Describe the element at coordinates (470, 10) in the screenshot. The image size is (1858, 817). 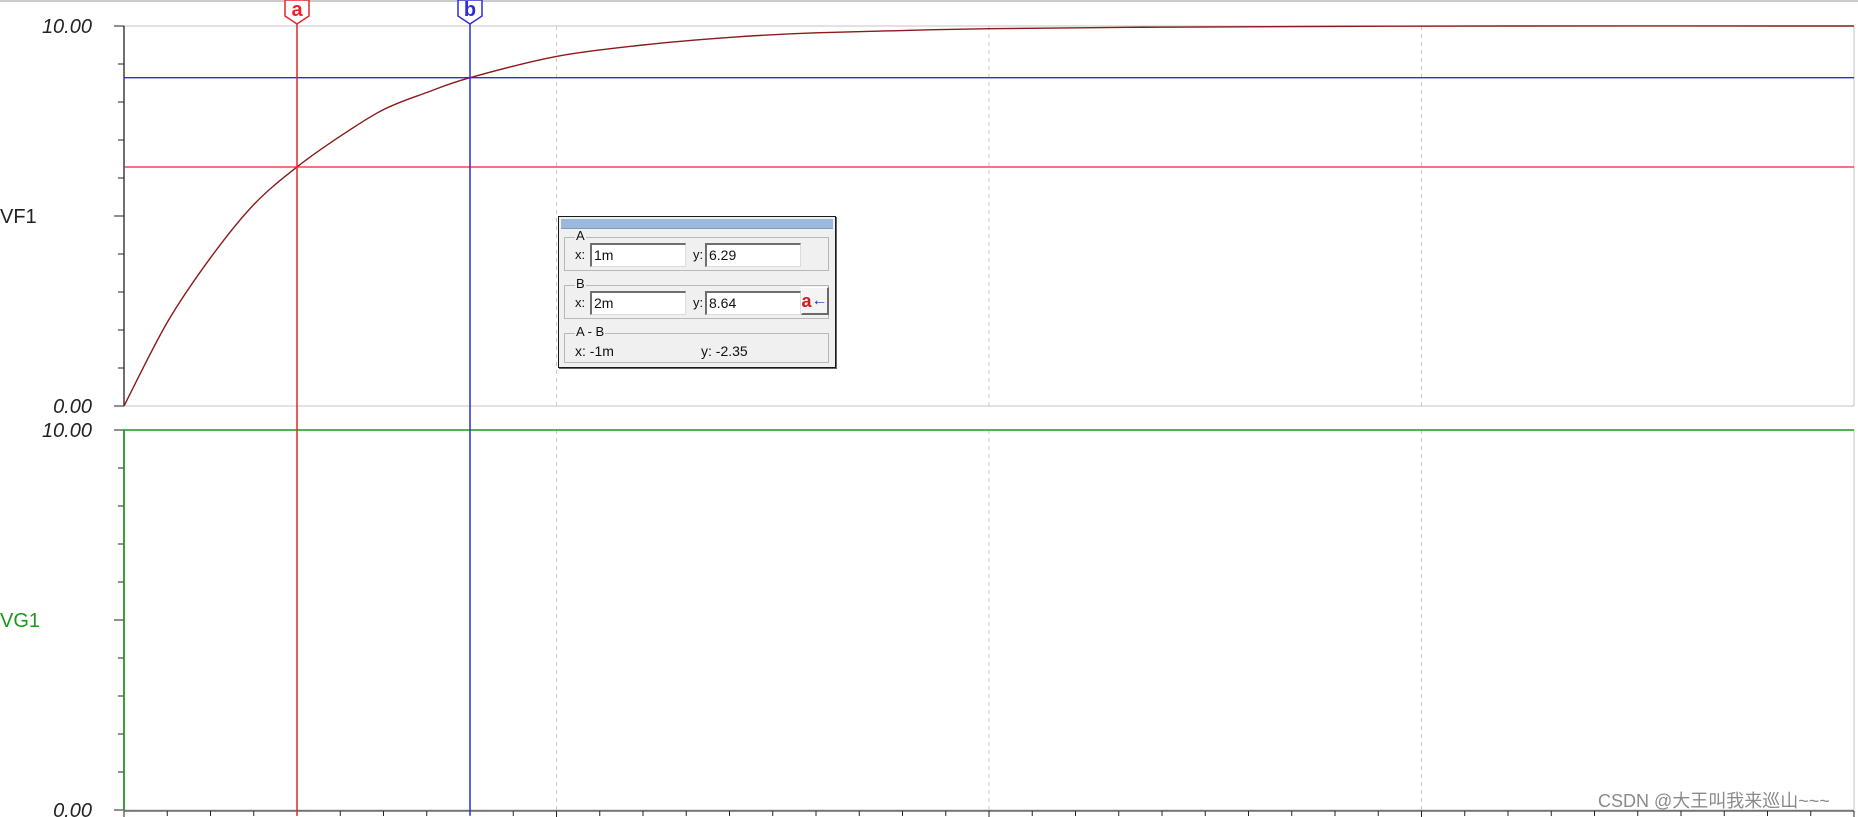
I see `cursor-b-label: b` at that location.